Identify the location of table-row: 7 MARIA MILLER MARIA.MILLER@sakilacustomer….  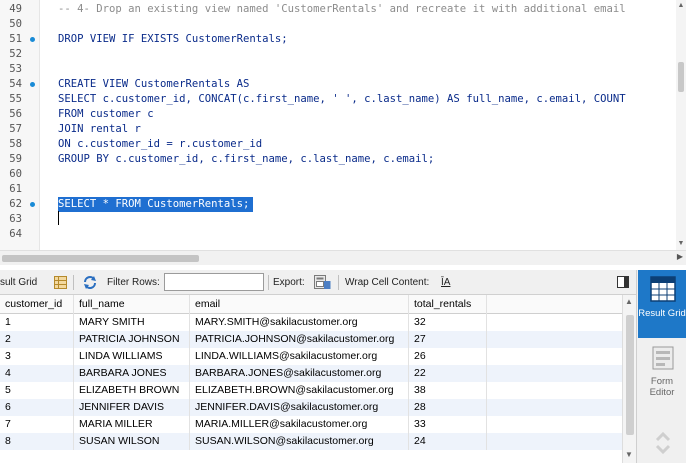
(311, 424).